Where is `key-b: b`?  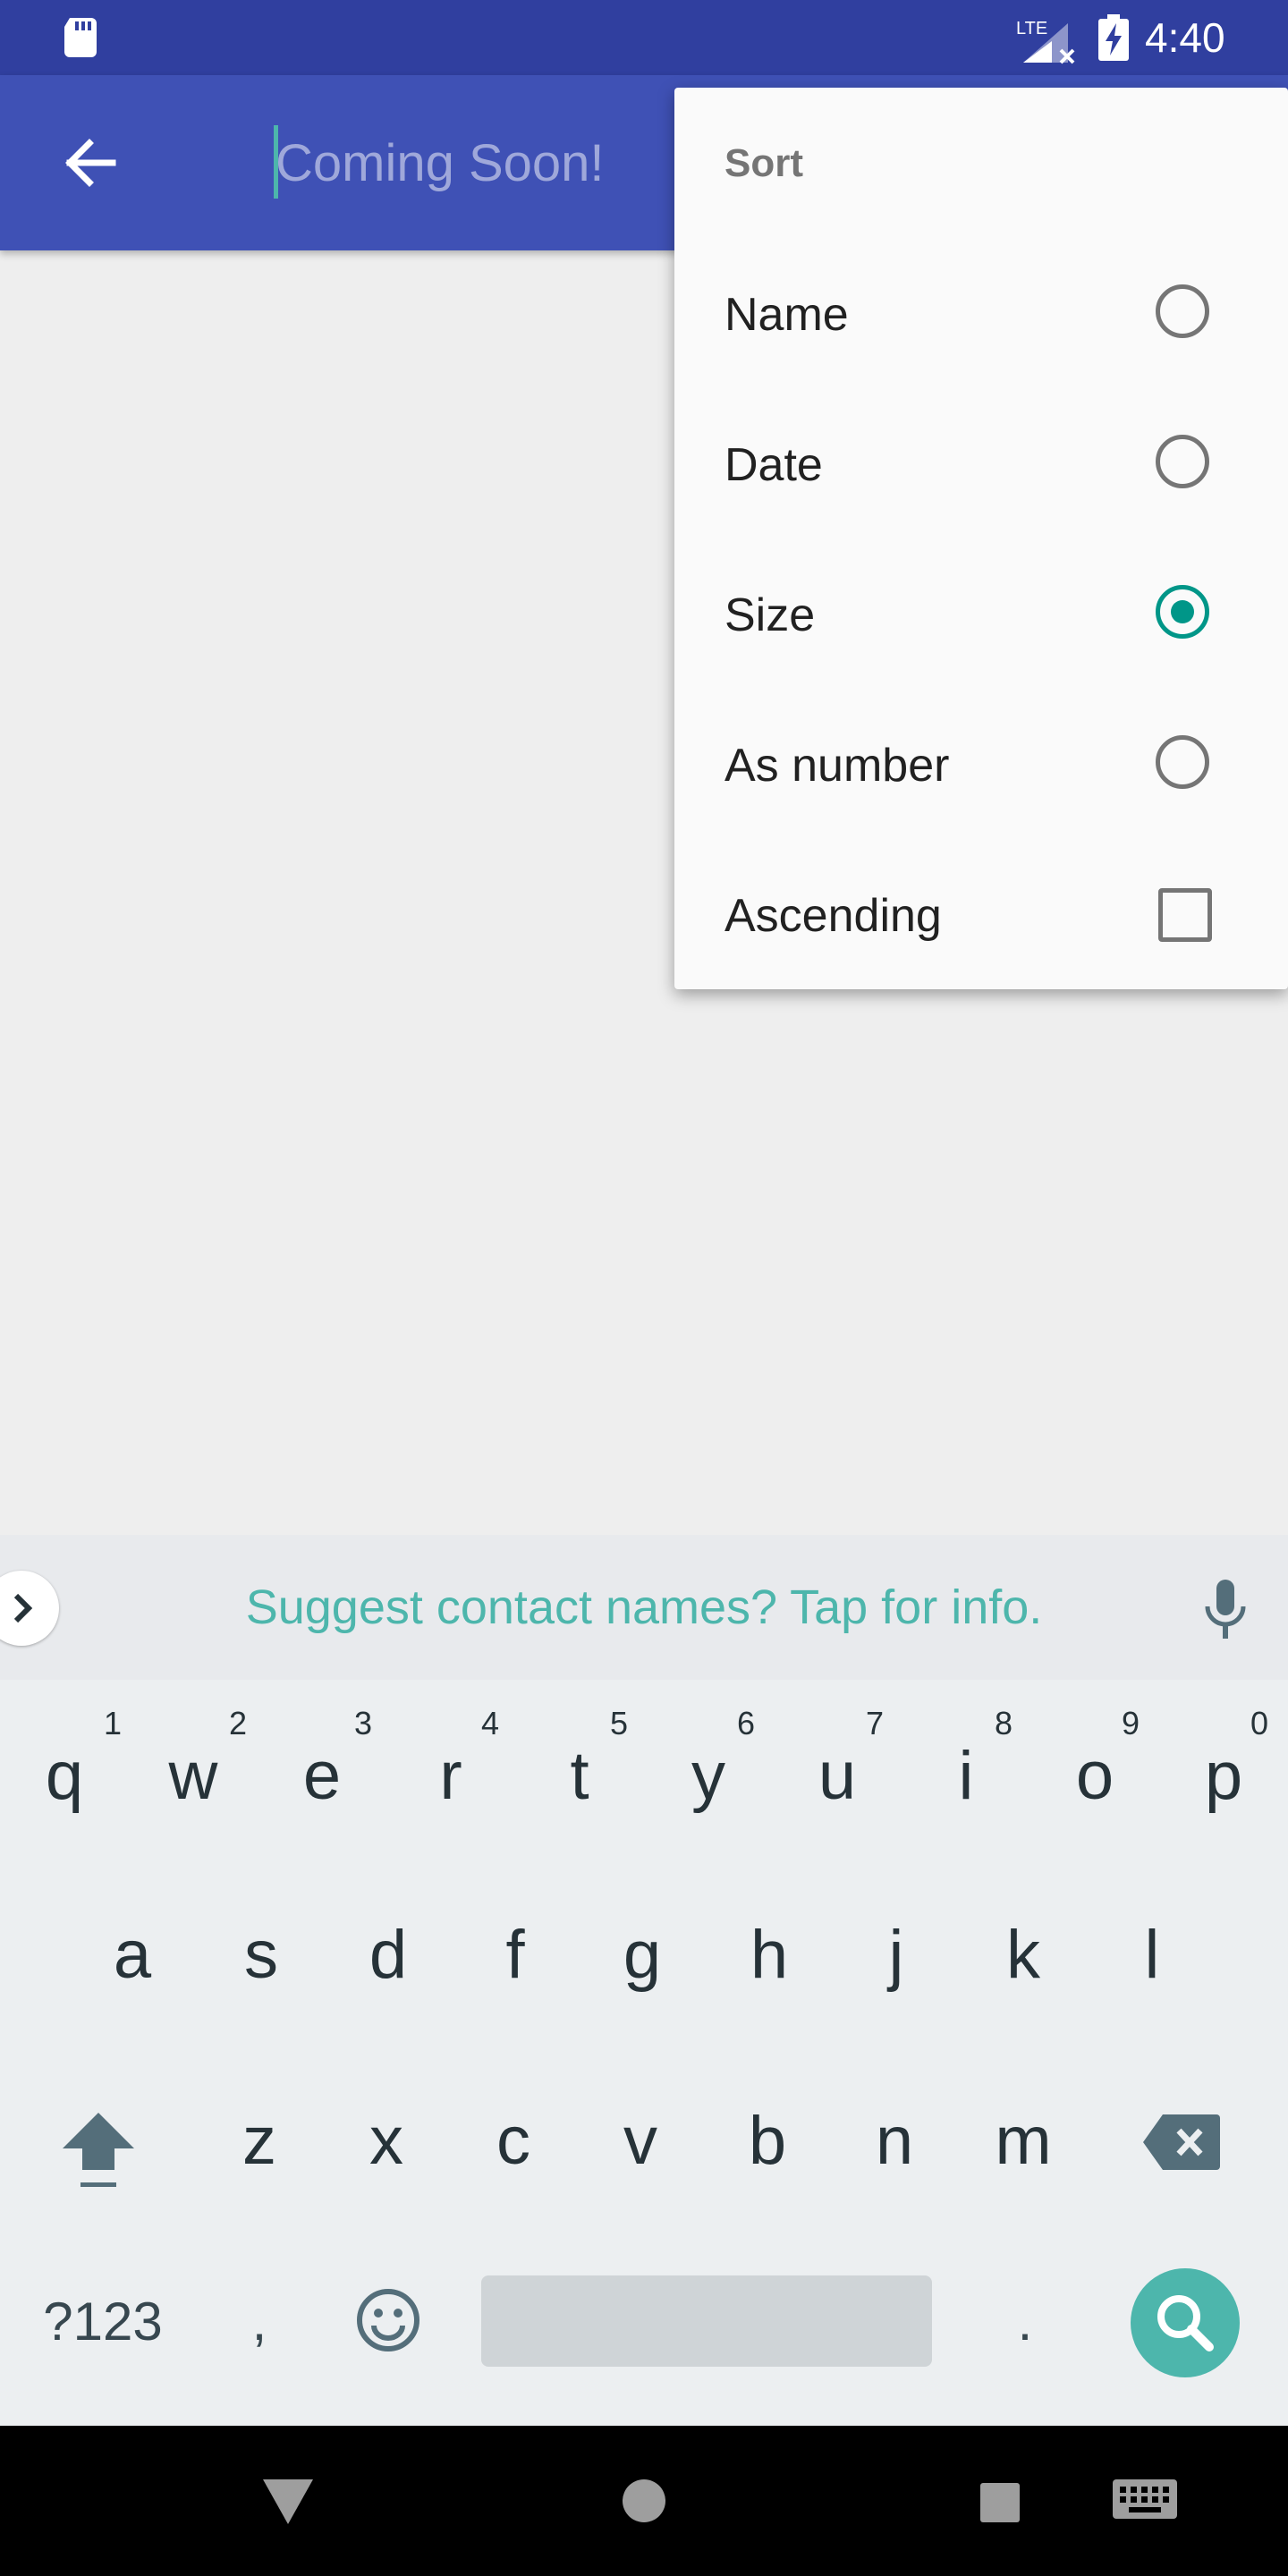 key-b: b is located at coordinates (767, 2141).